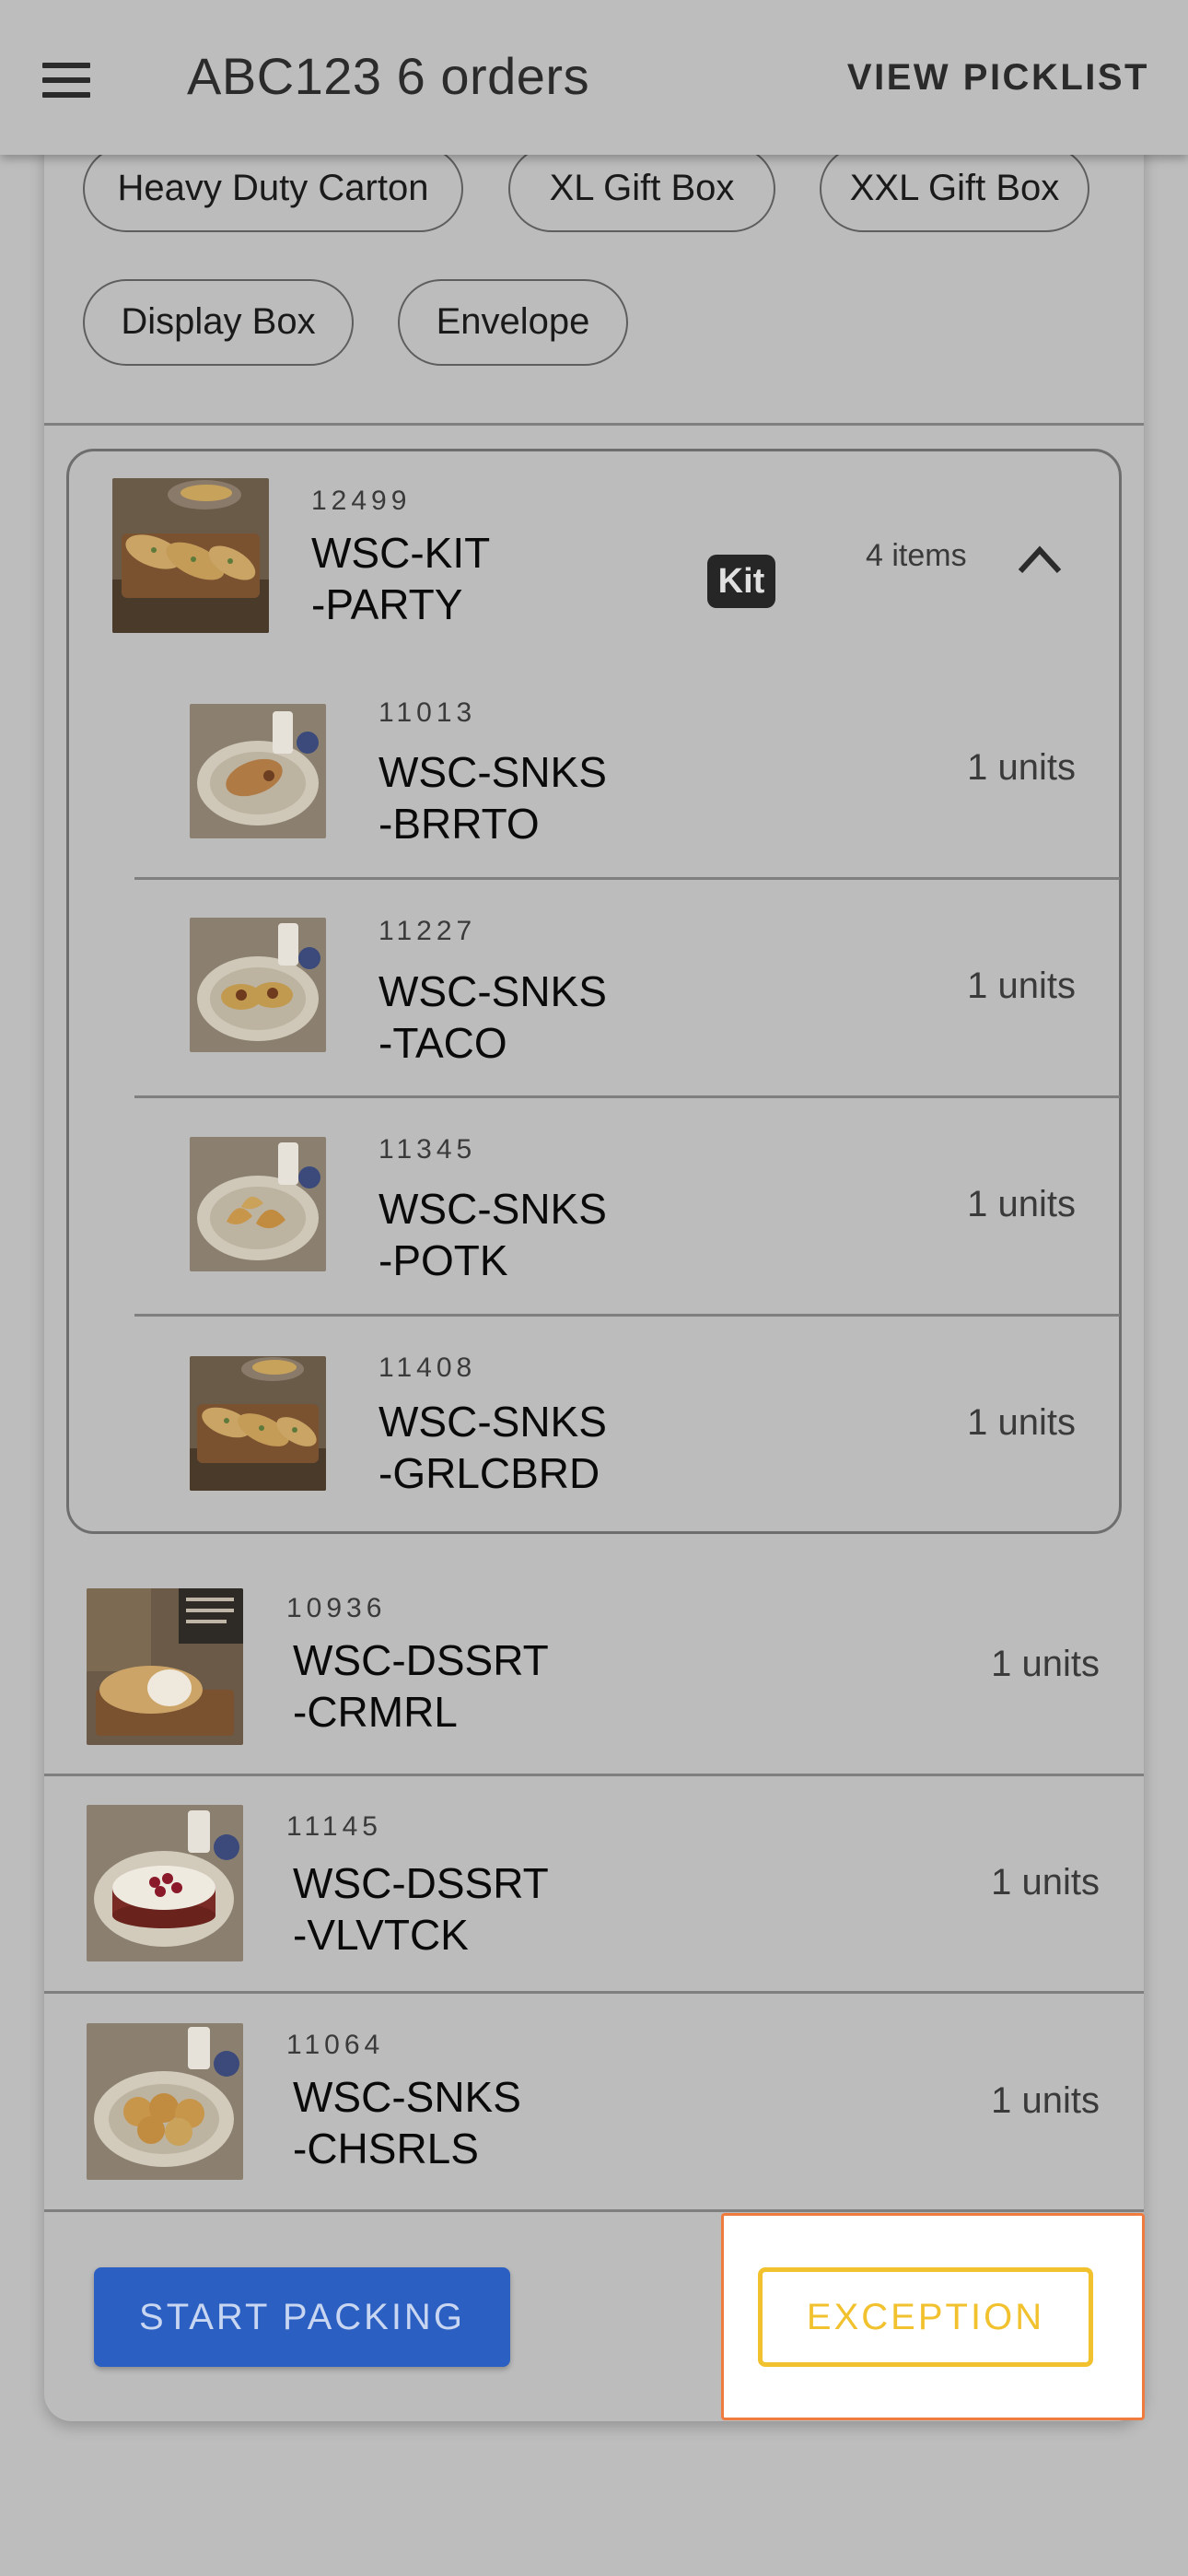 Image resolution: width=1188 pixels, height=2576 pixels. What do you see at coordinates (641, 189) in the screenshot?
I see `box-chip-xl-gift-box: XL Gift Box` at bounding box center [641, 189].